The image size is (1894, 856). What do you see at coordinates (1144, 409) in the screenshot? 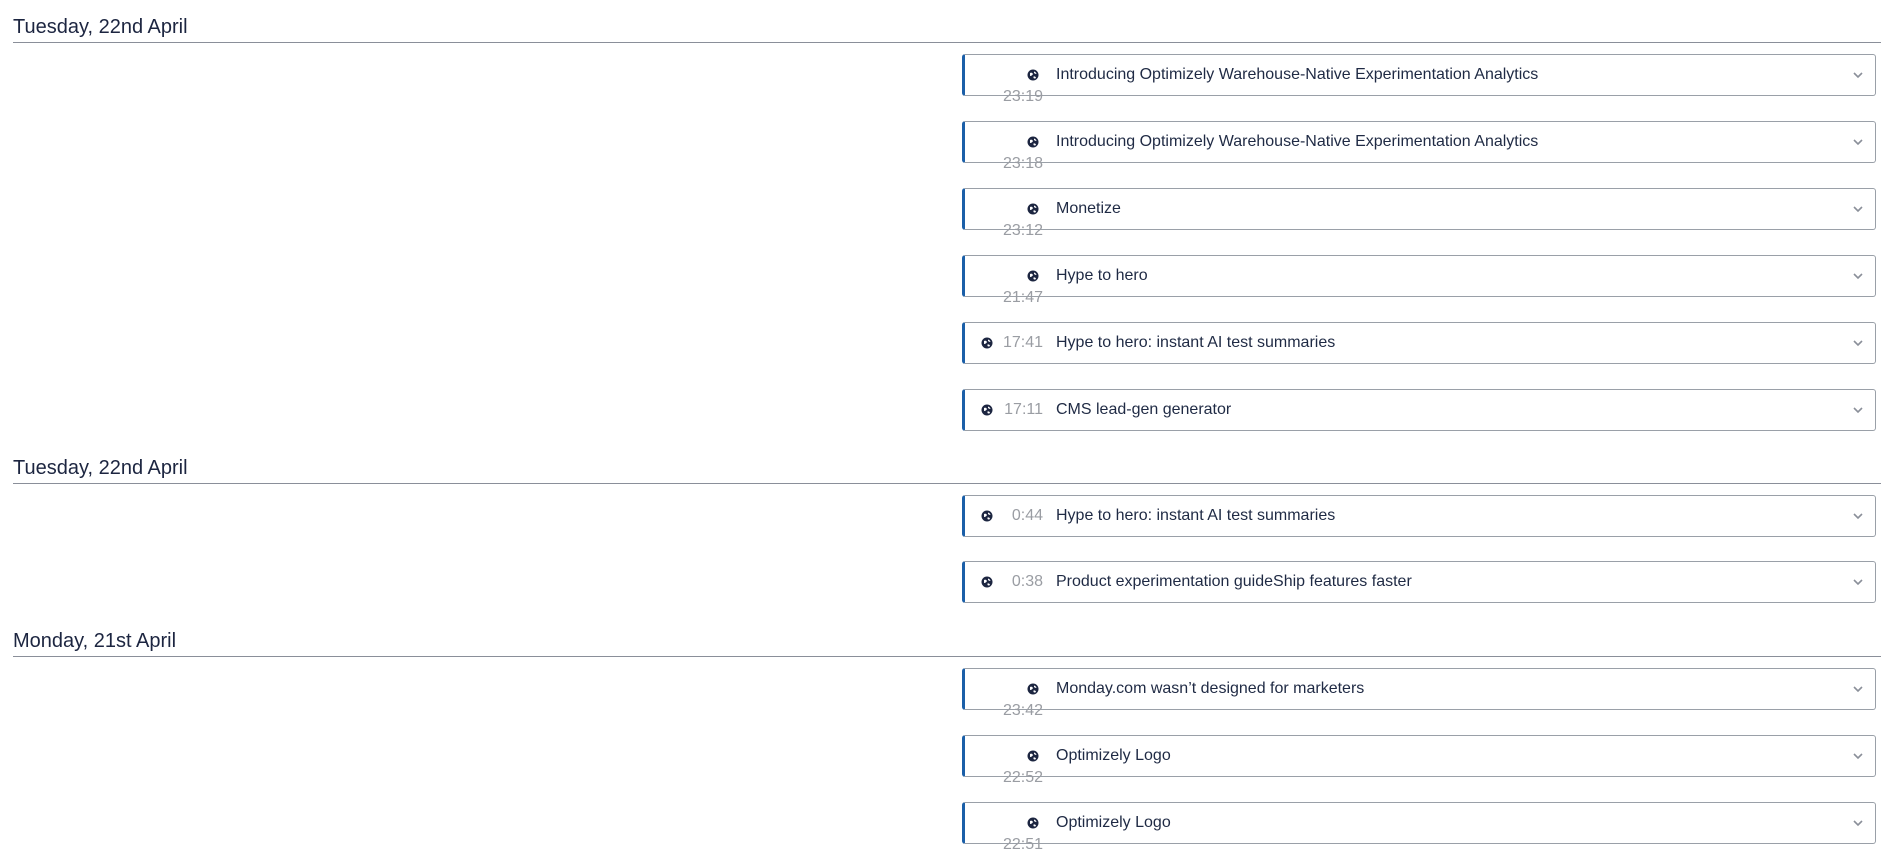
I see `item-title: CMS lead-gen generator` at bounding box center [1144, 409].